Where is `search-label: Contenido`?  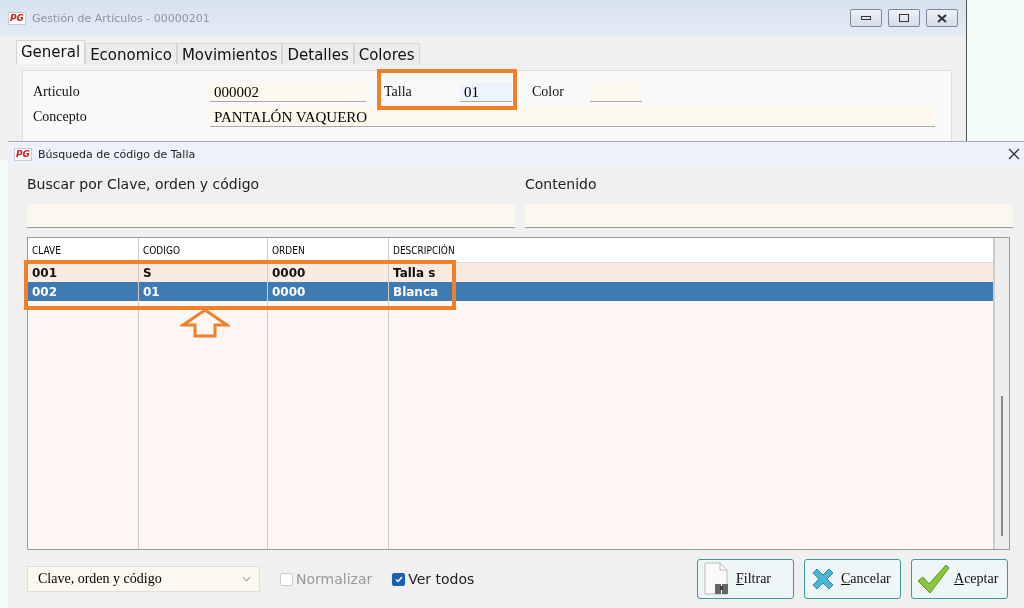 search-label: Contenido is located at coordinates (561, 185).